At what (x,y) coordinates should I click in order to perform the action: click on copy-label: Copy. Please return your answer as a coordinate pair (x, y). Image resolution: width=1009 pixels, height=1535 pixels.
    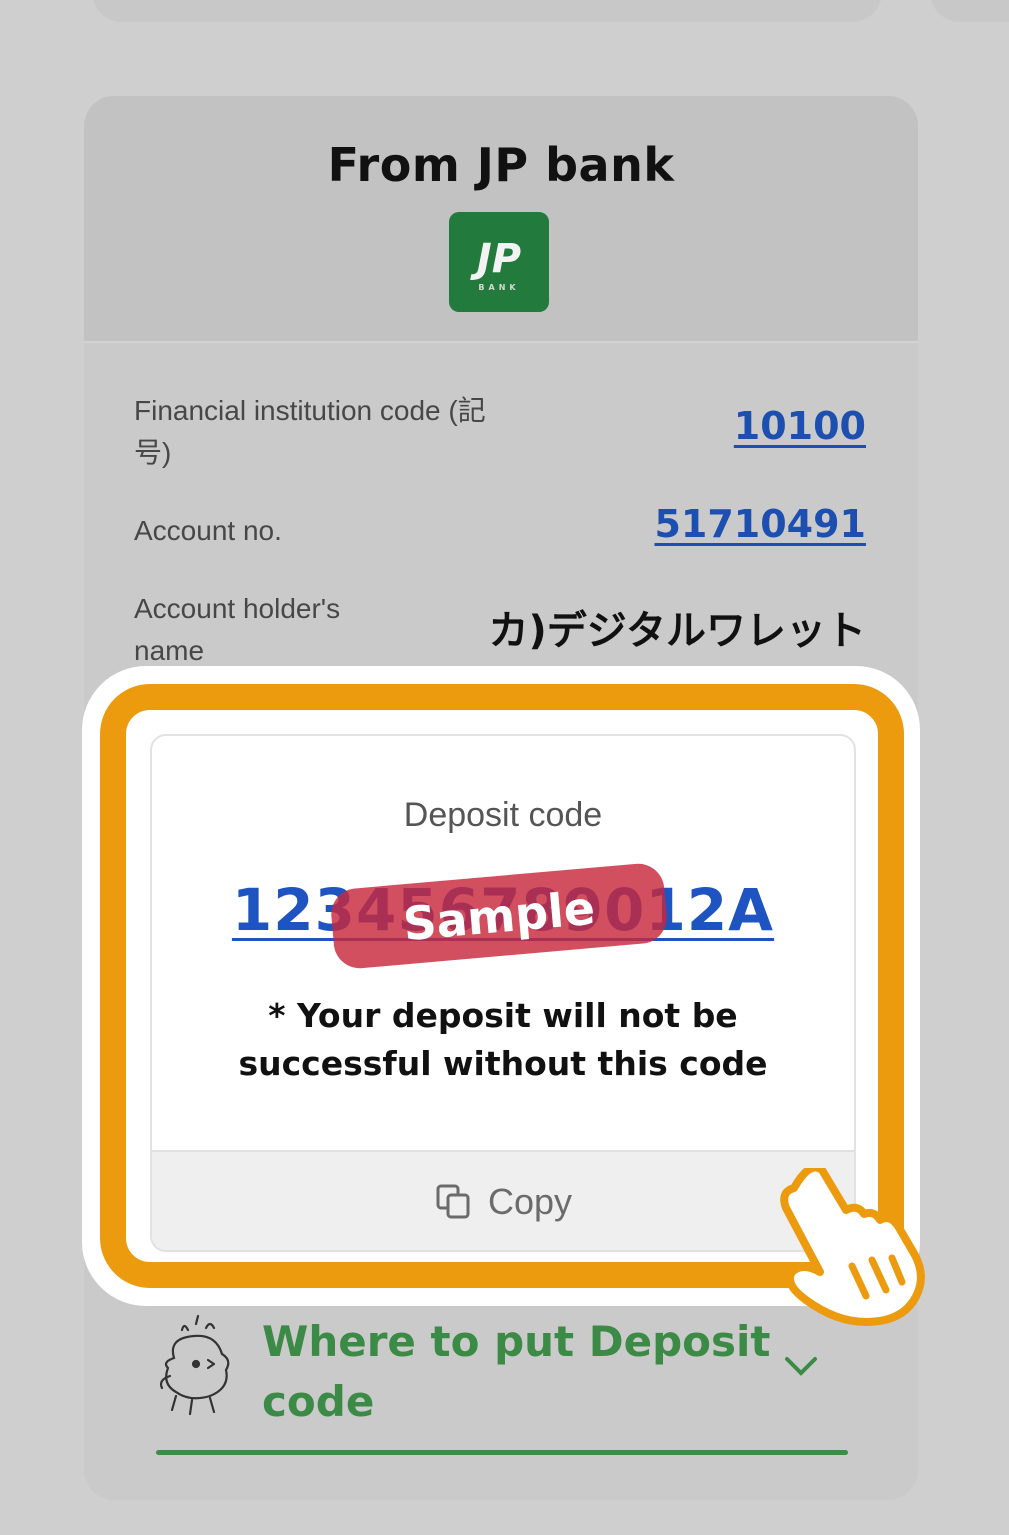
    Looking at the image, I should click on (530, 1201).